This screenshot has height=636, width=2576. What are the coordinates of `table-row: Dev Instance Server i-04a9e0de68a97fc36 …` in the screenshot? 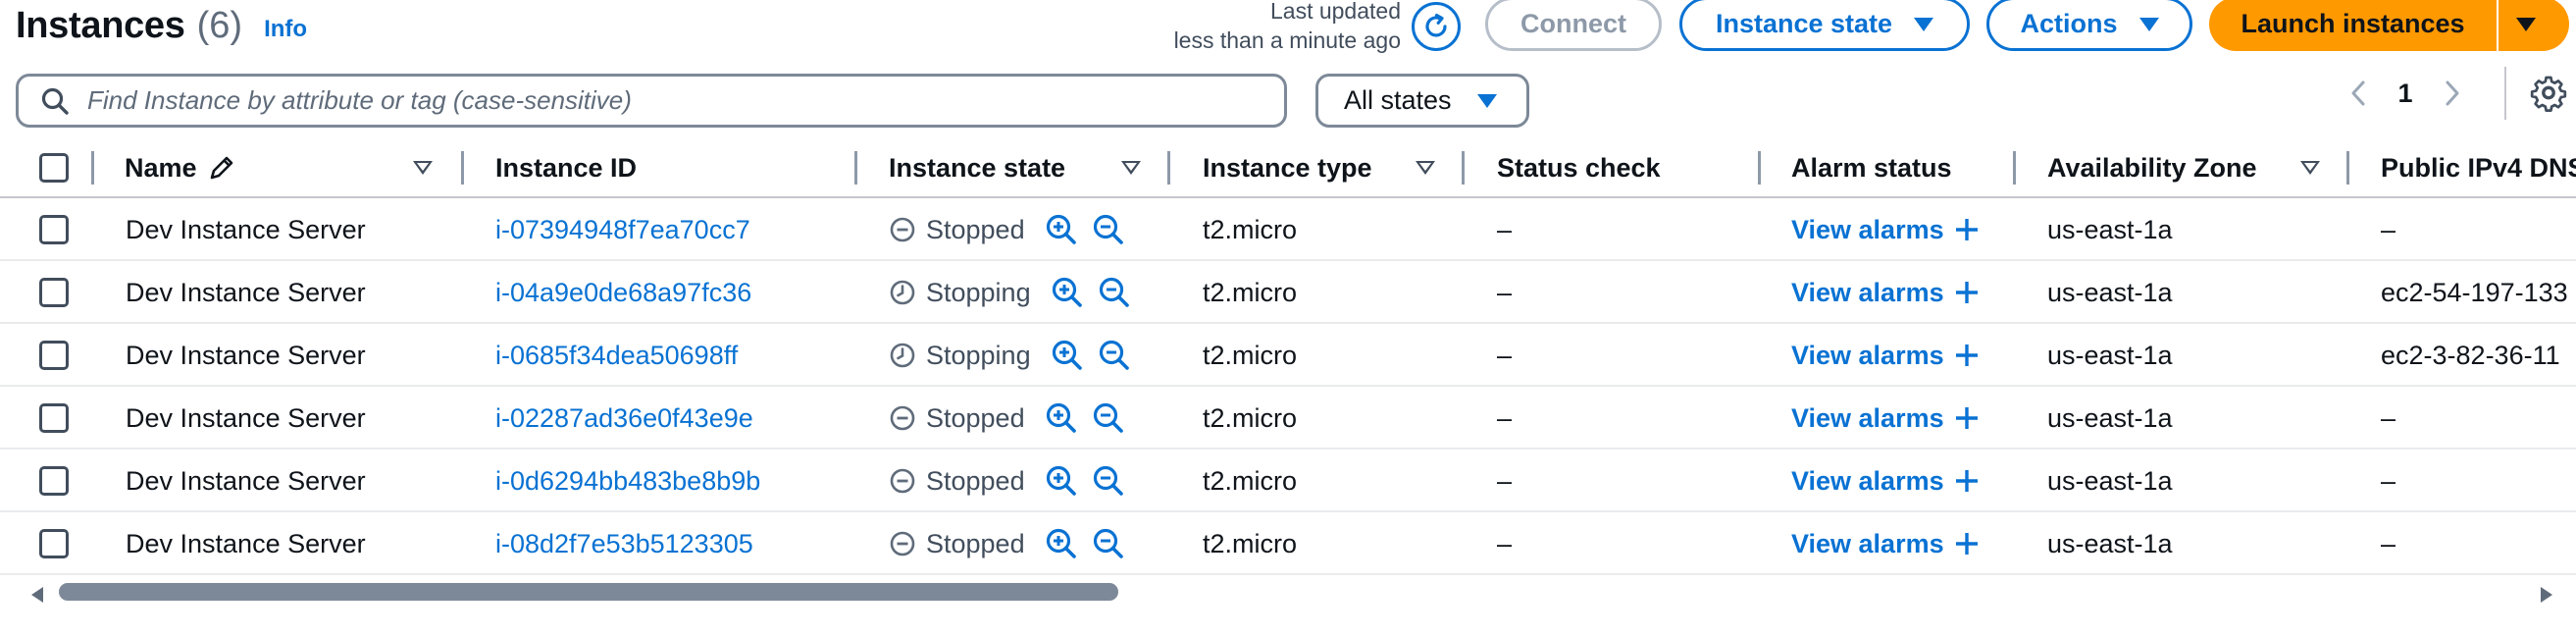 It's located at (1288, 292).